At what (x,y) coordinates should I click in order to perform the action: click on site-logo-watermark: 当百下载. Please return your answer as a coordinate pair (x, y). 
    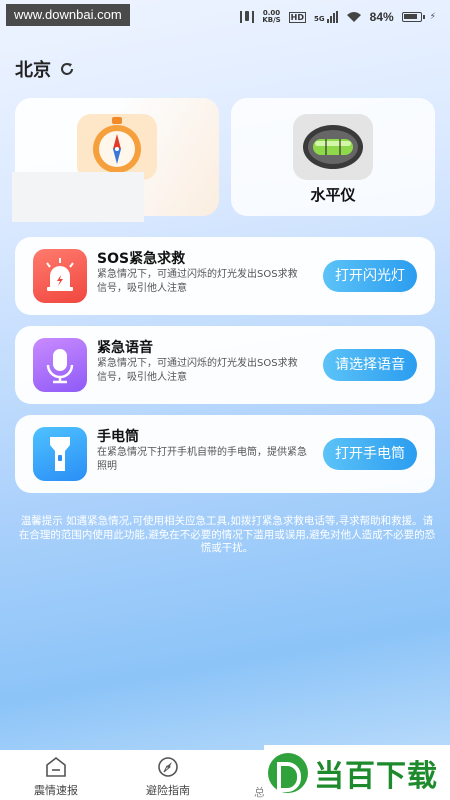
    Looking at the image, I should click on (357, 772).